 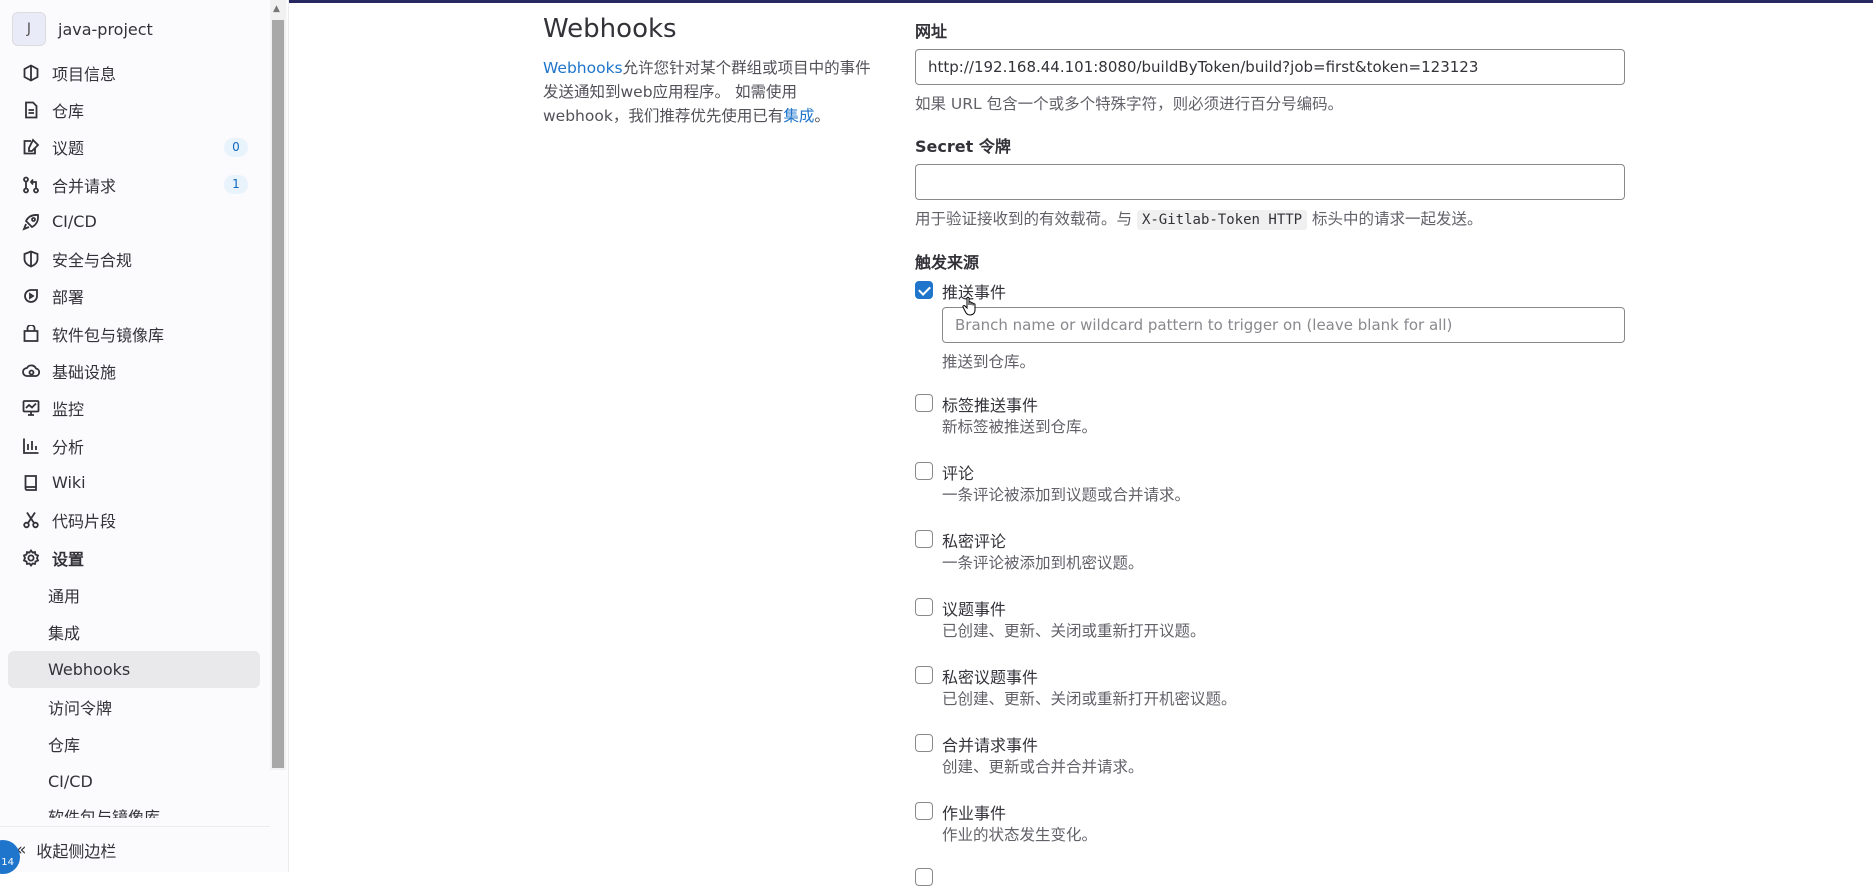 I want to click on sidebar-subitem-access-tokens: 访问令牌, so click(x=134, y=706).